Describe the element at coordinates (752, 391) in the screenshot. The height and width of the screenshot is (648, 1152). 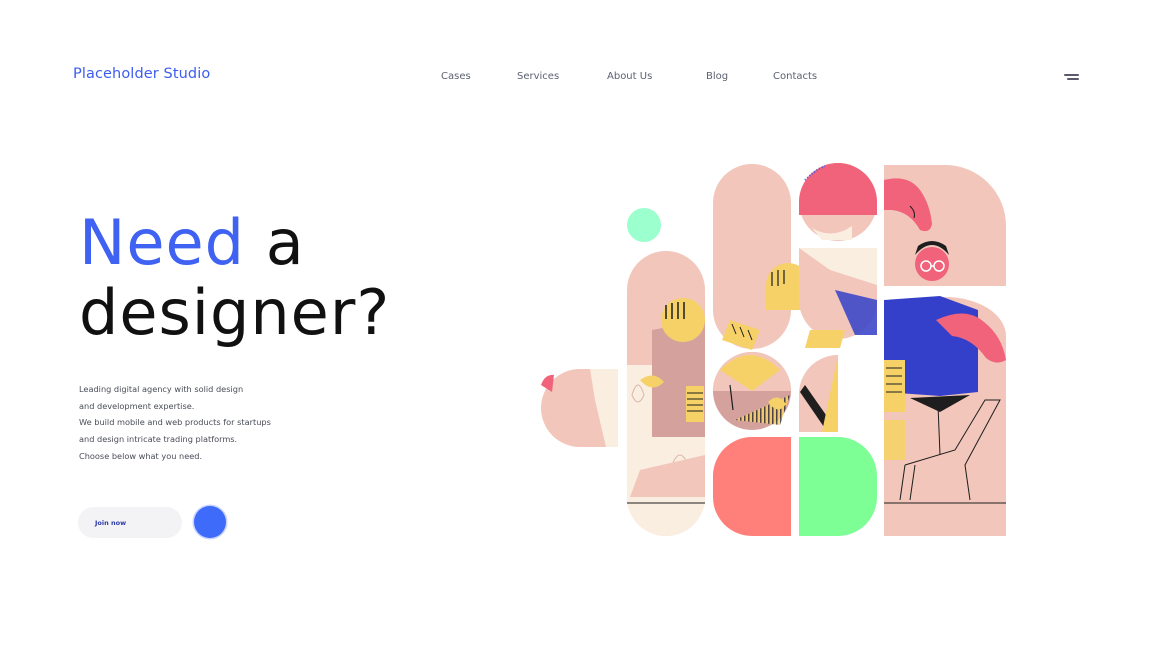
I see `middle-circle-tile` at that location.